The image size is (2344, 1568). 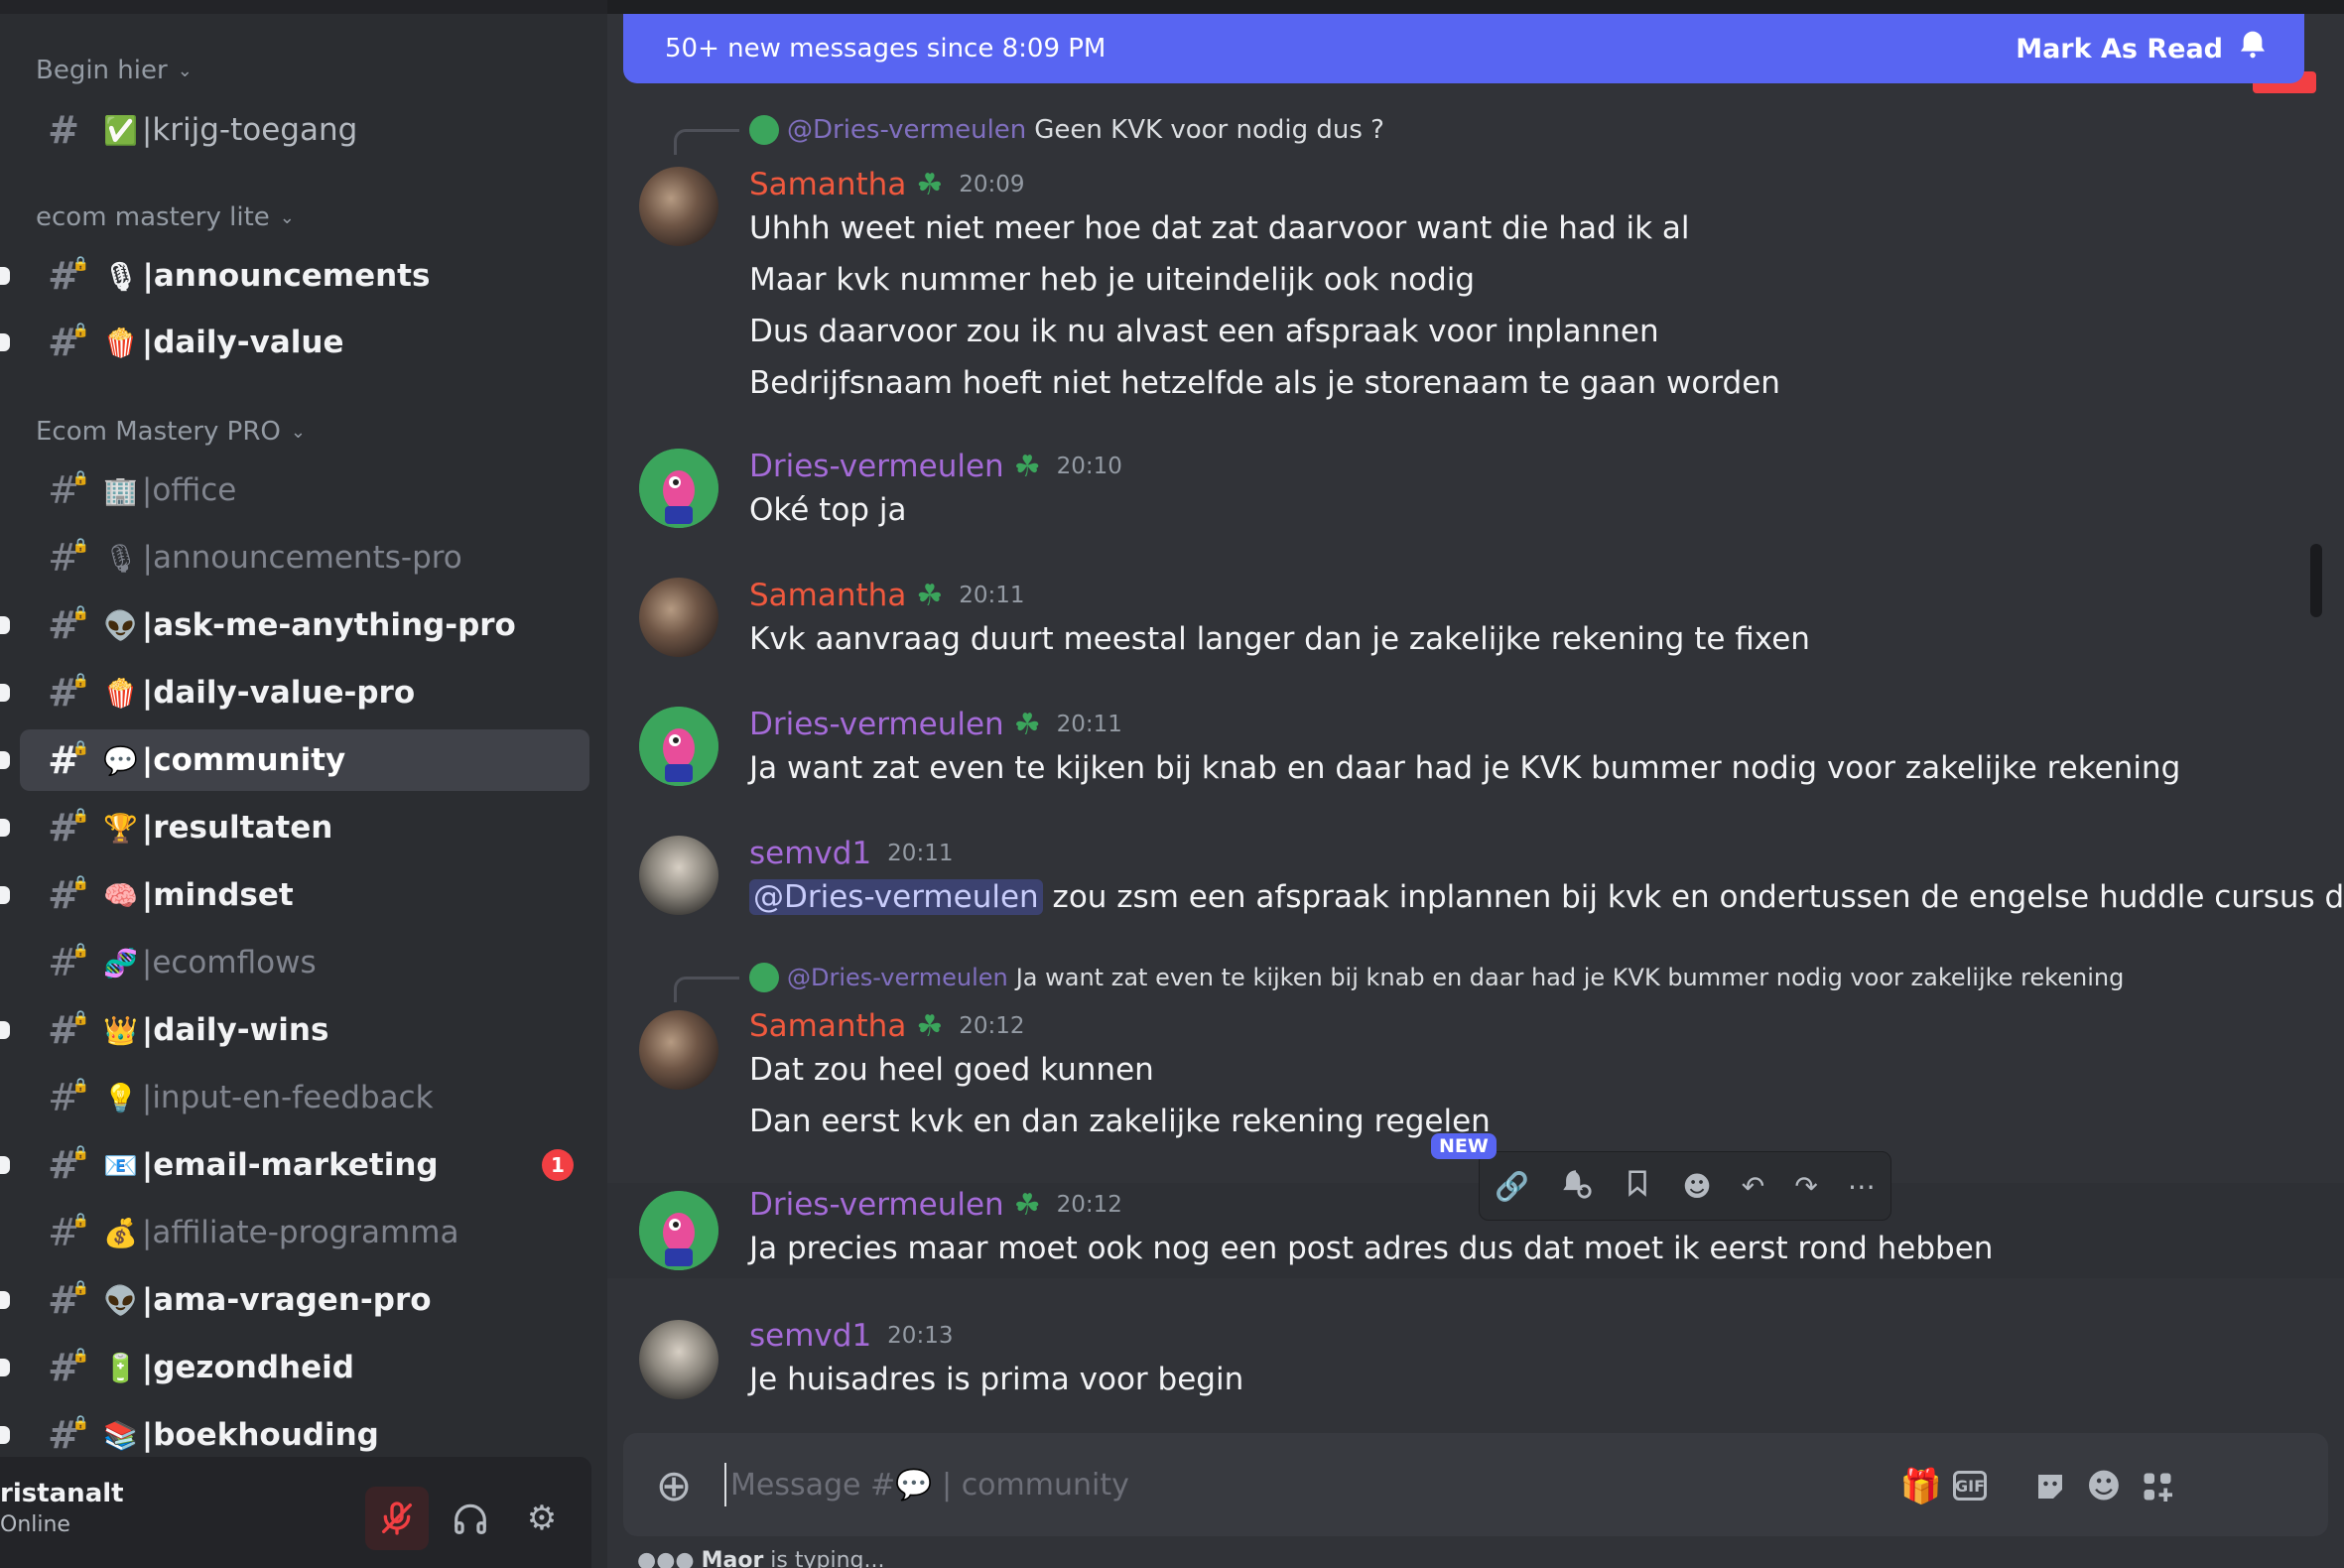 What do you see at coordinates (304, 1030) in the screenshot?
I see `channel-daily-wins: # 🔒 👑 |daily-wins` at bounding box center [304, 1030].